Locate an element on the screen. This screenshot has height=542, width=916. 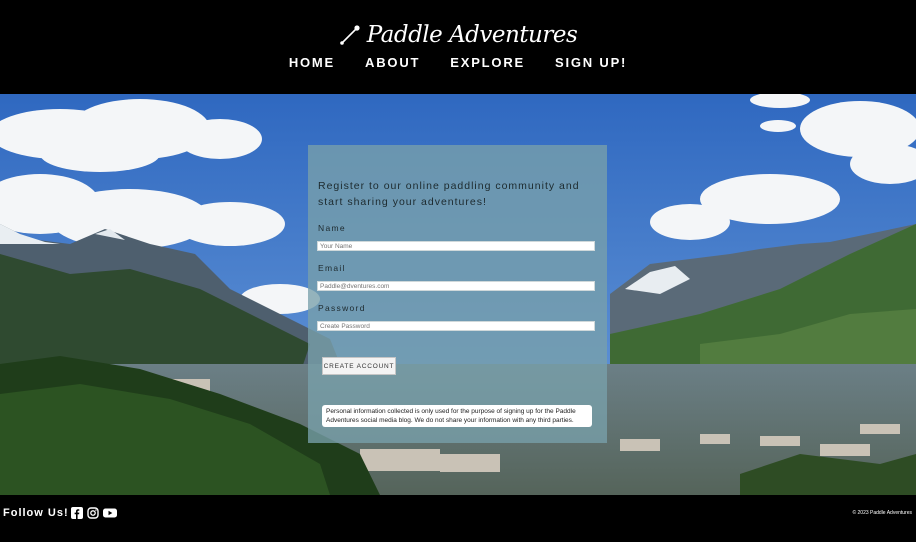
password-input is located at coordinates (456, 326).